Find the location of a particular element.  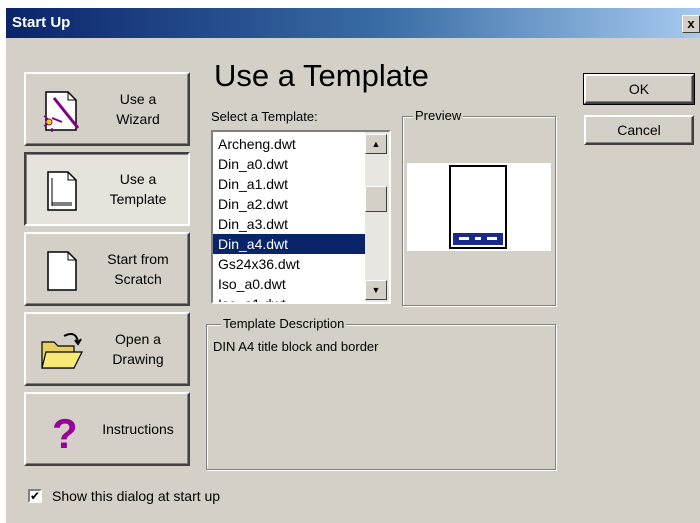

list-item: Archeng.dwt is located at coordinates (289, 144).